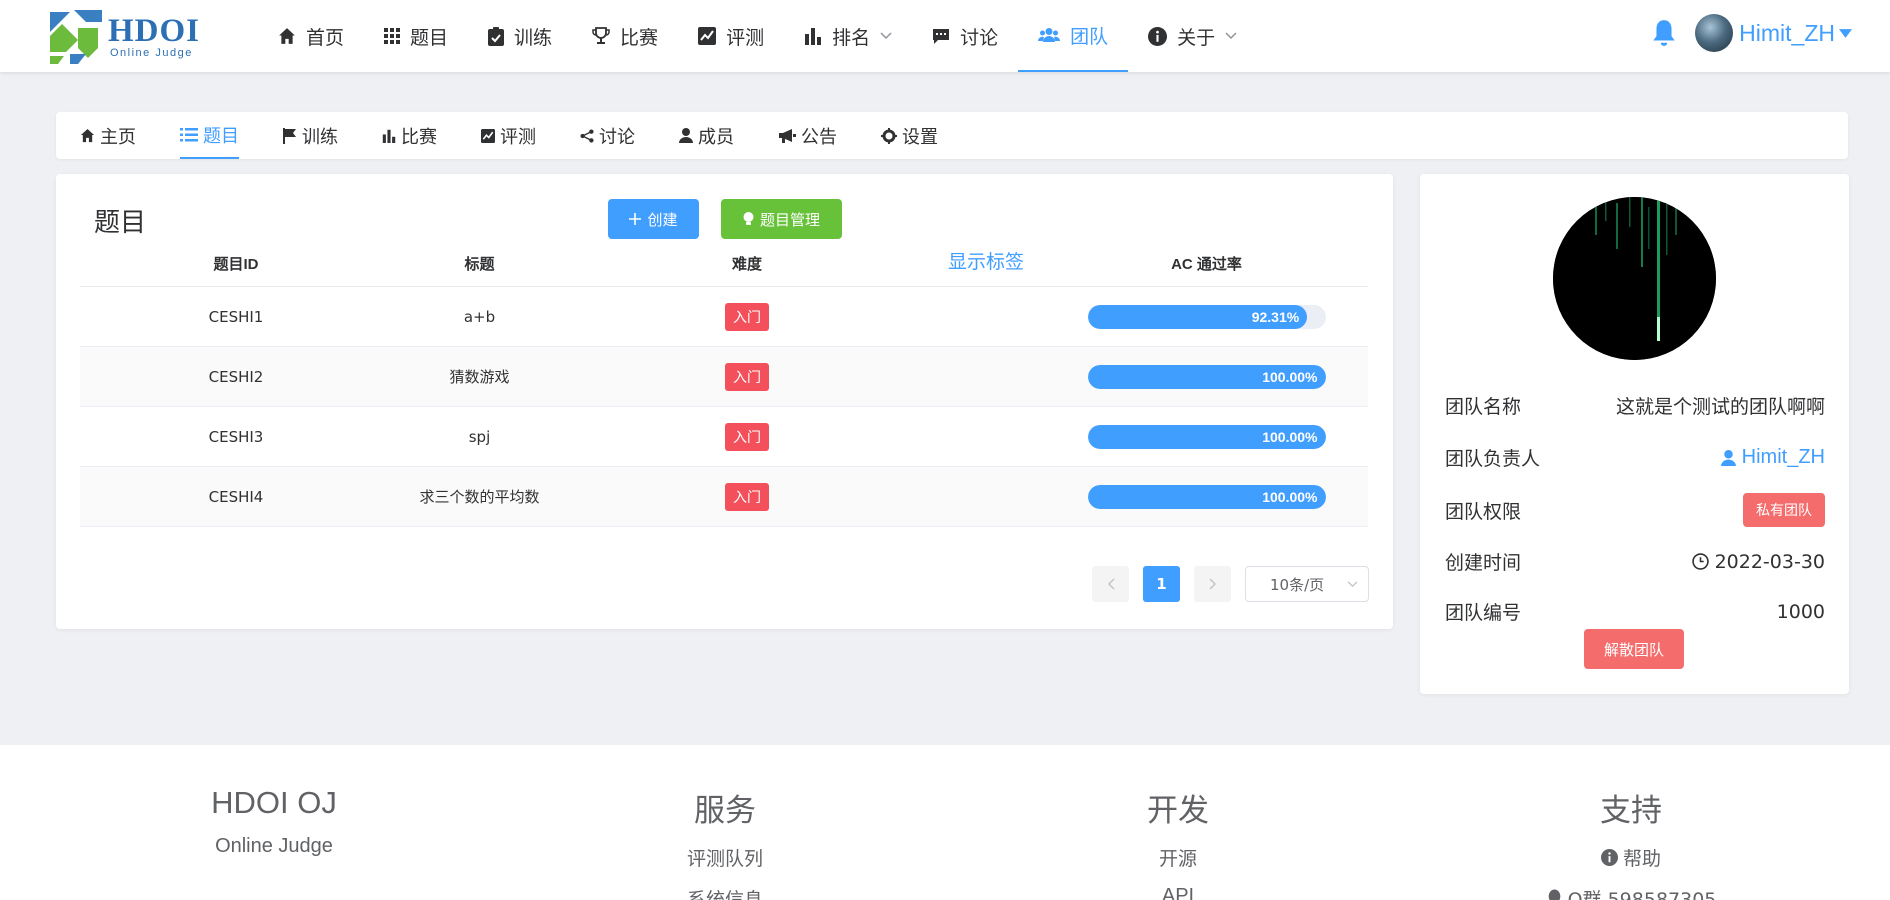 The width and height of the screenshot is (1890, 900). Describe the element at coordinates (662, 219) in the screenshot. I see `create-label: 创建` at that location.